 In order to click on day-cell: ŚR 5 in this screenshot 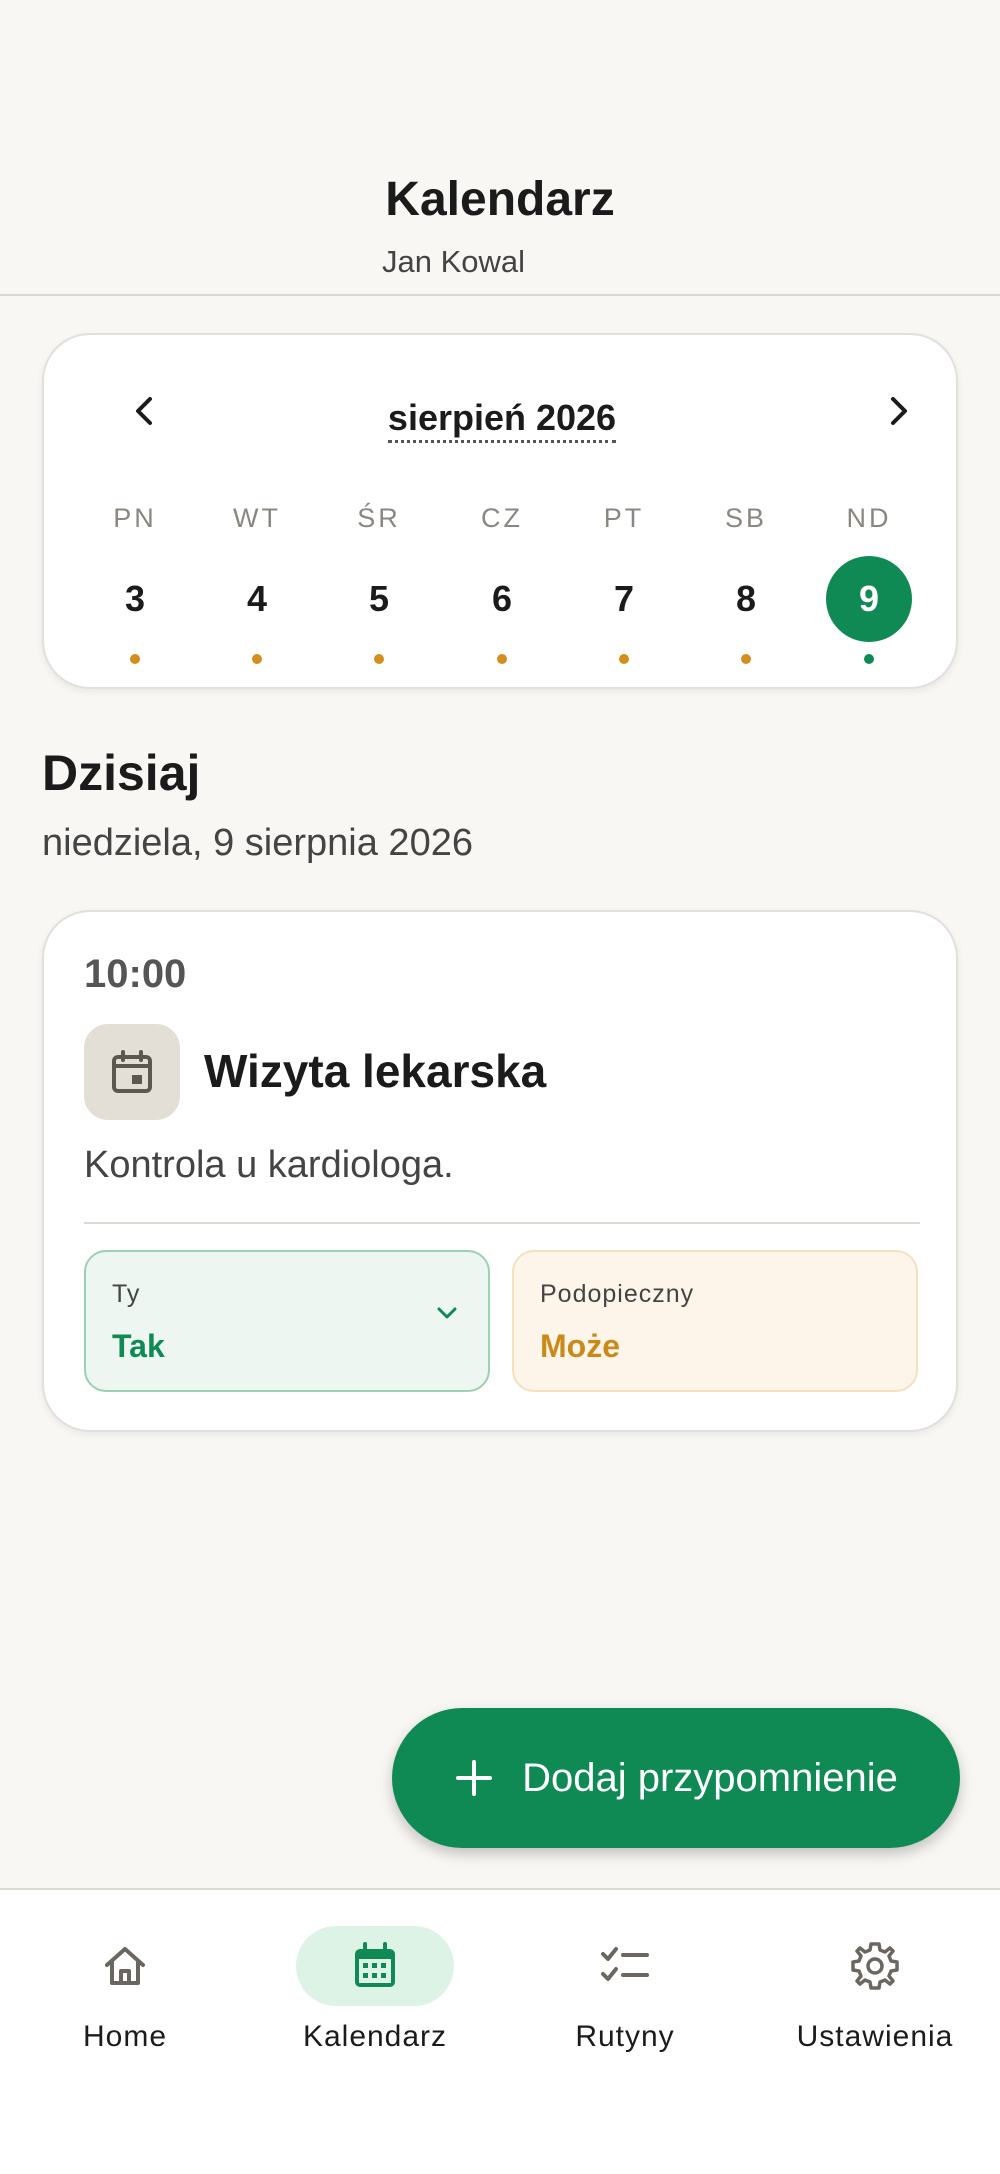, I will do `click(379, 583)`.